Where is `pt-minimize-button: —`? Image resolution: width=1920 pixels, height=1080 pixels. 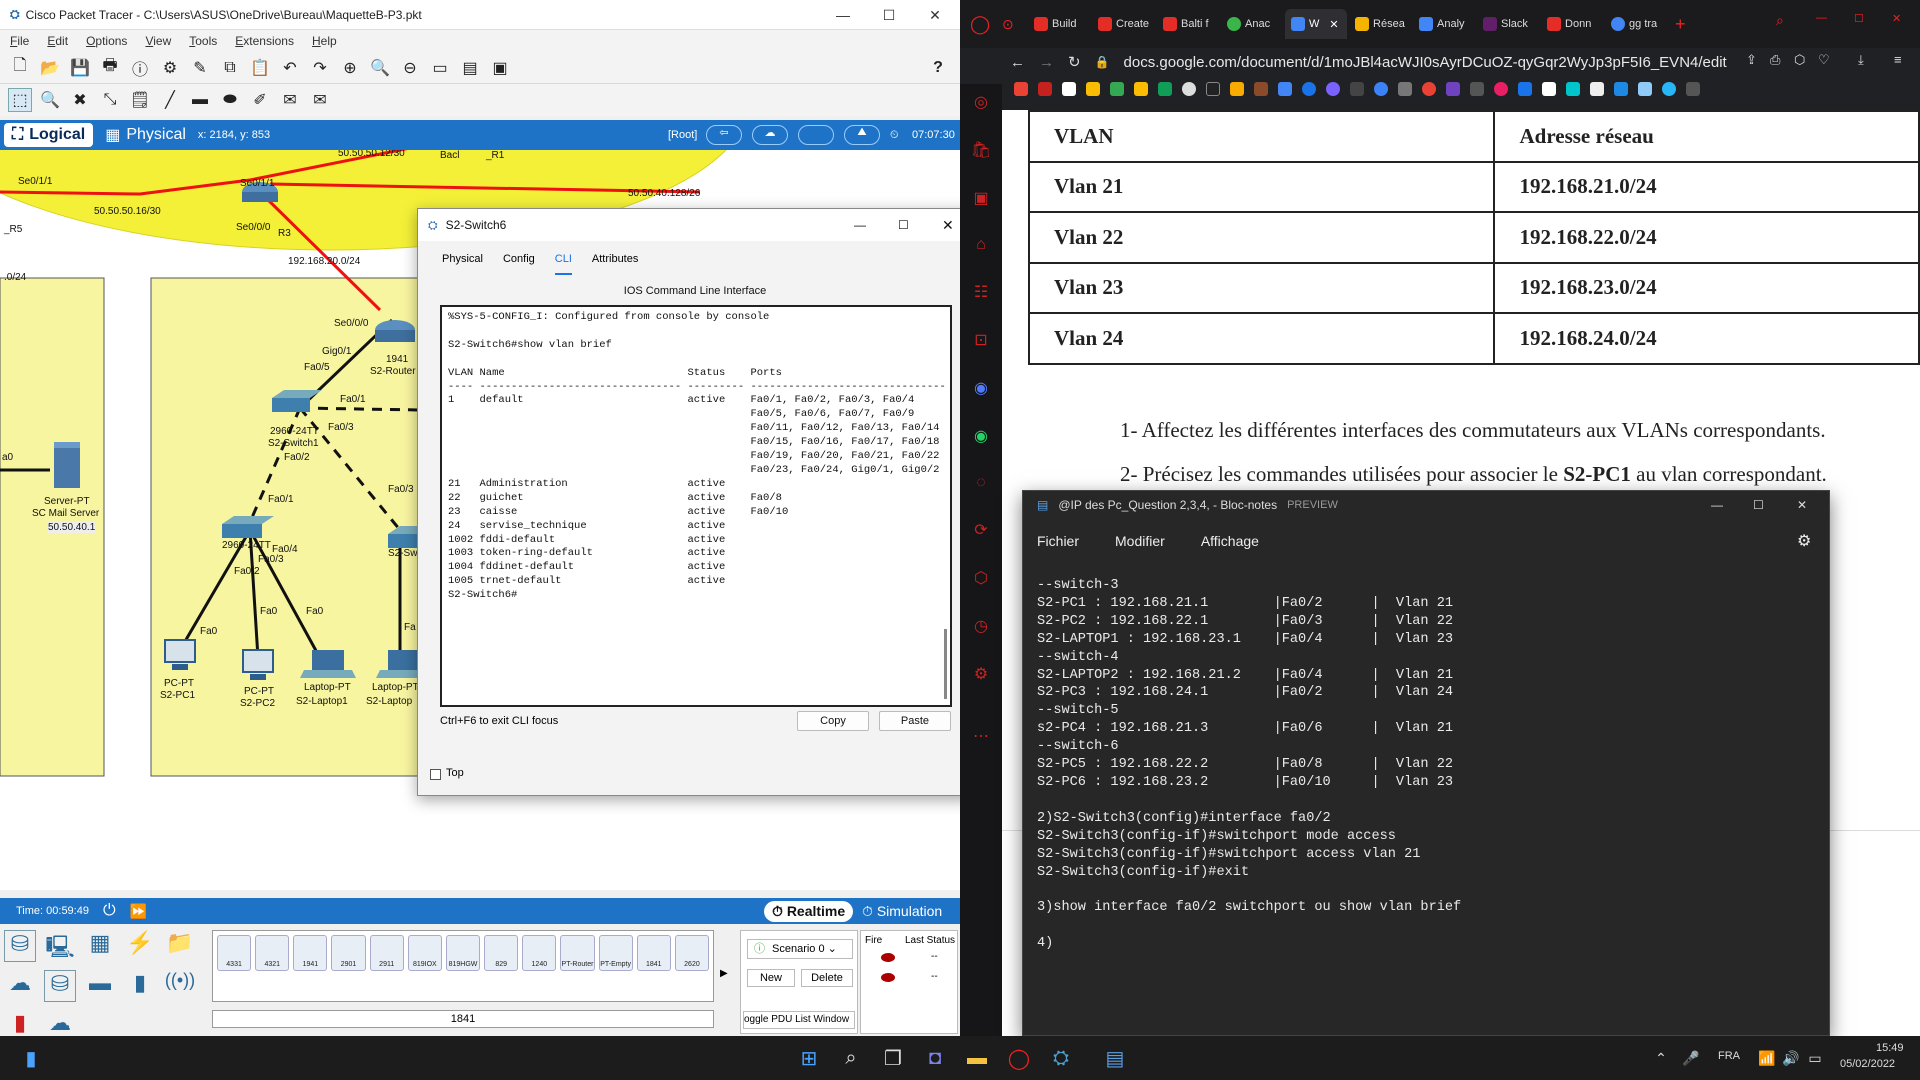 pt-minimize-button: — is located at coordinates (843, 15).